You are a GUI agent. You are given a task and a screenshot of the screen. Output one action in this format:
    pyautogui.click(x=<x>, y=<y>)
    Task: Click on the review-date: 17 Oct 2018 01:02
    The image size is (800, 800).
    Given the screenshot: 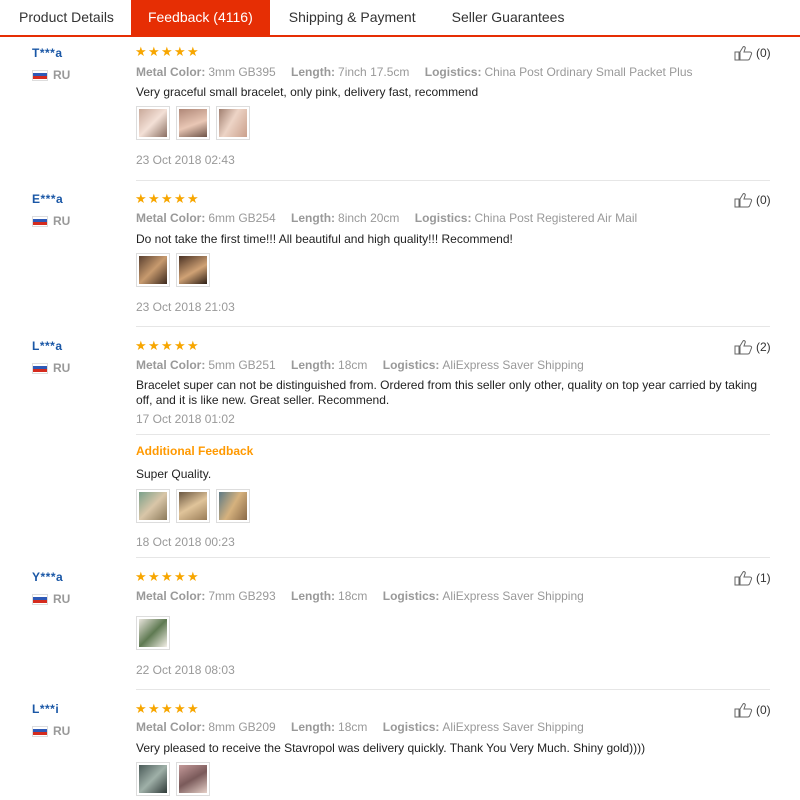 What is the action you would take?
    pyautogui.click(x=185, y=419)
    